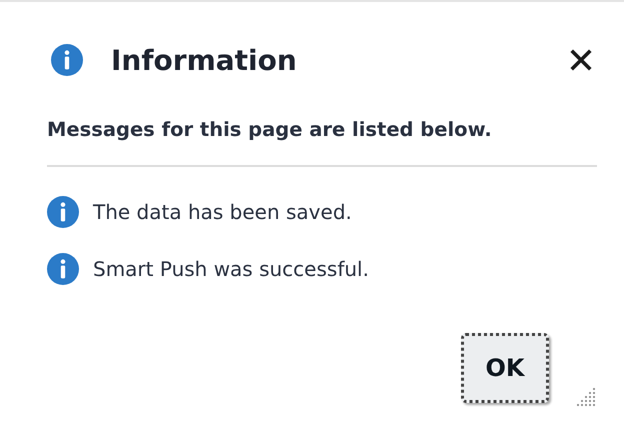 Image resolution: width=624 pixels, height=441 pixels. What do you see at coordinates (505, 368) in the screenshot?
I see `ok-button: OK` at bounding box center [505, 368].